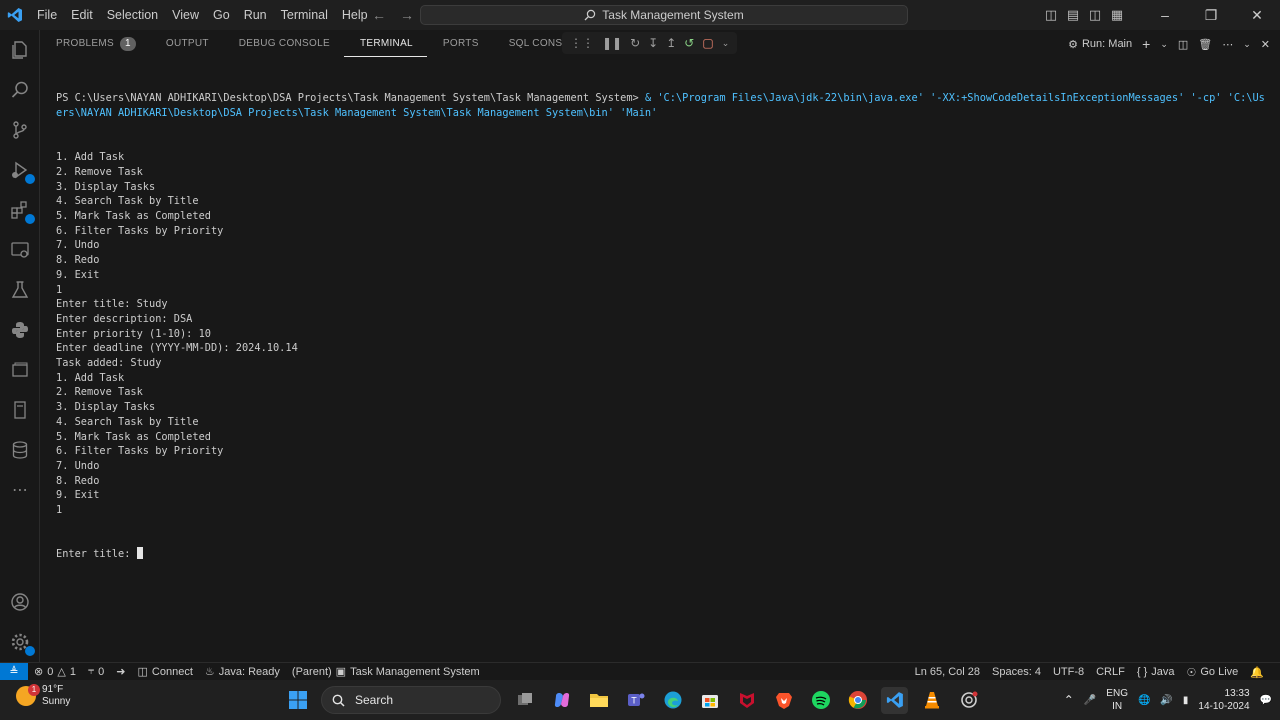 The image size is (1280, 720). What do you see at coordinates (20, 130) in the screenshot?
I see `source-control-icon` at bounding box center [20, 130].